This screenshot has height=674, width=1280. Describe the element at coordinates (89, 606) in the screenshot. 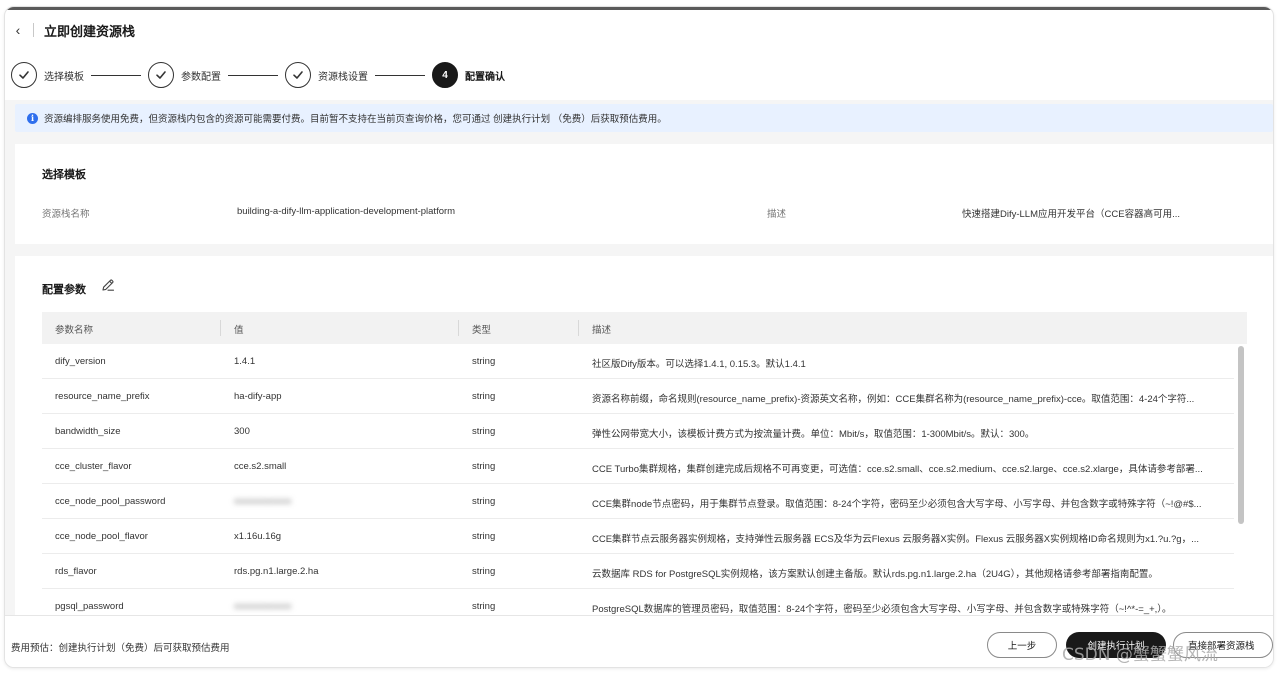

I see `param-name: pgsql_password` at that location.